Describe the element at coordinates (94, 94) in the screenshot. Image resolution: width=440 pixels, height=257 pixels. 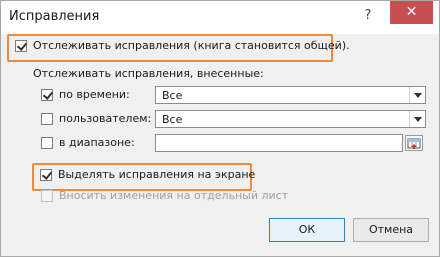
I see `by-time-label: по времени:` at that location.